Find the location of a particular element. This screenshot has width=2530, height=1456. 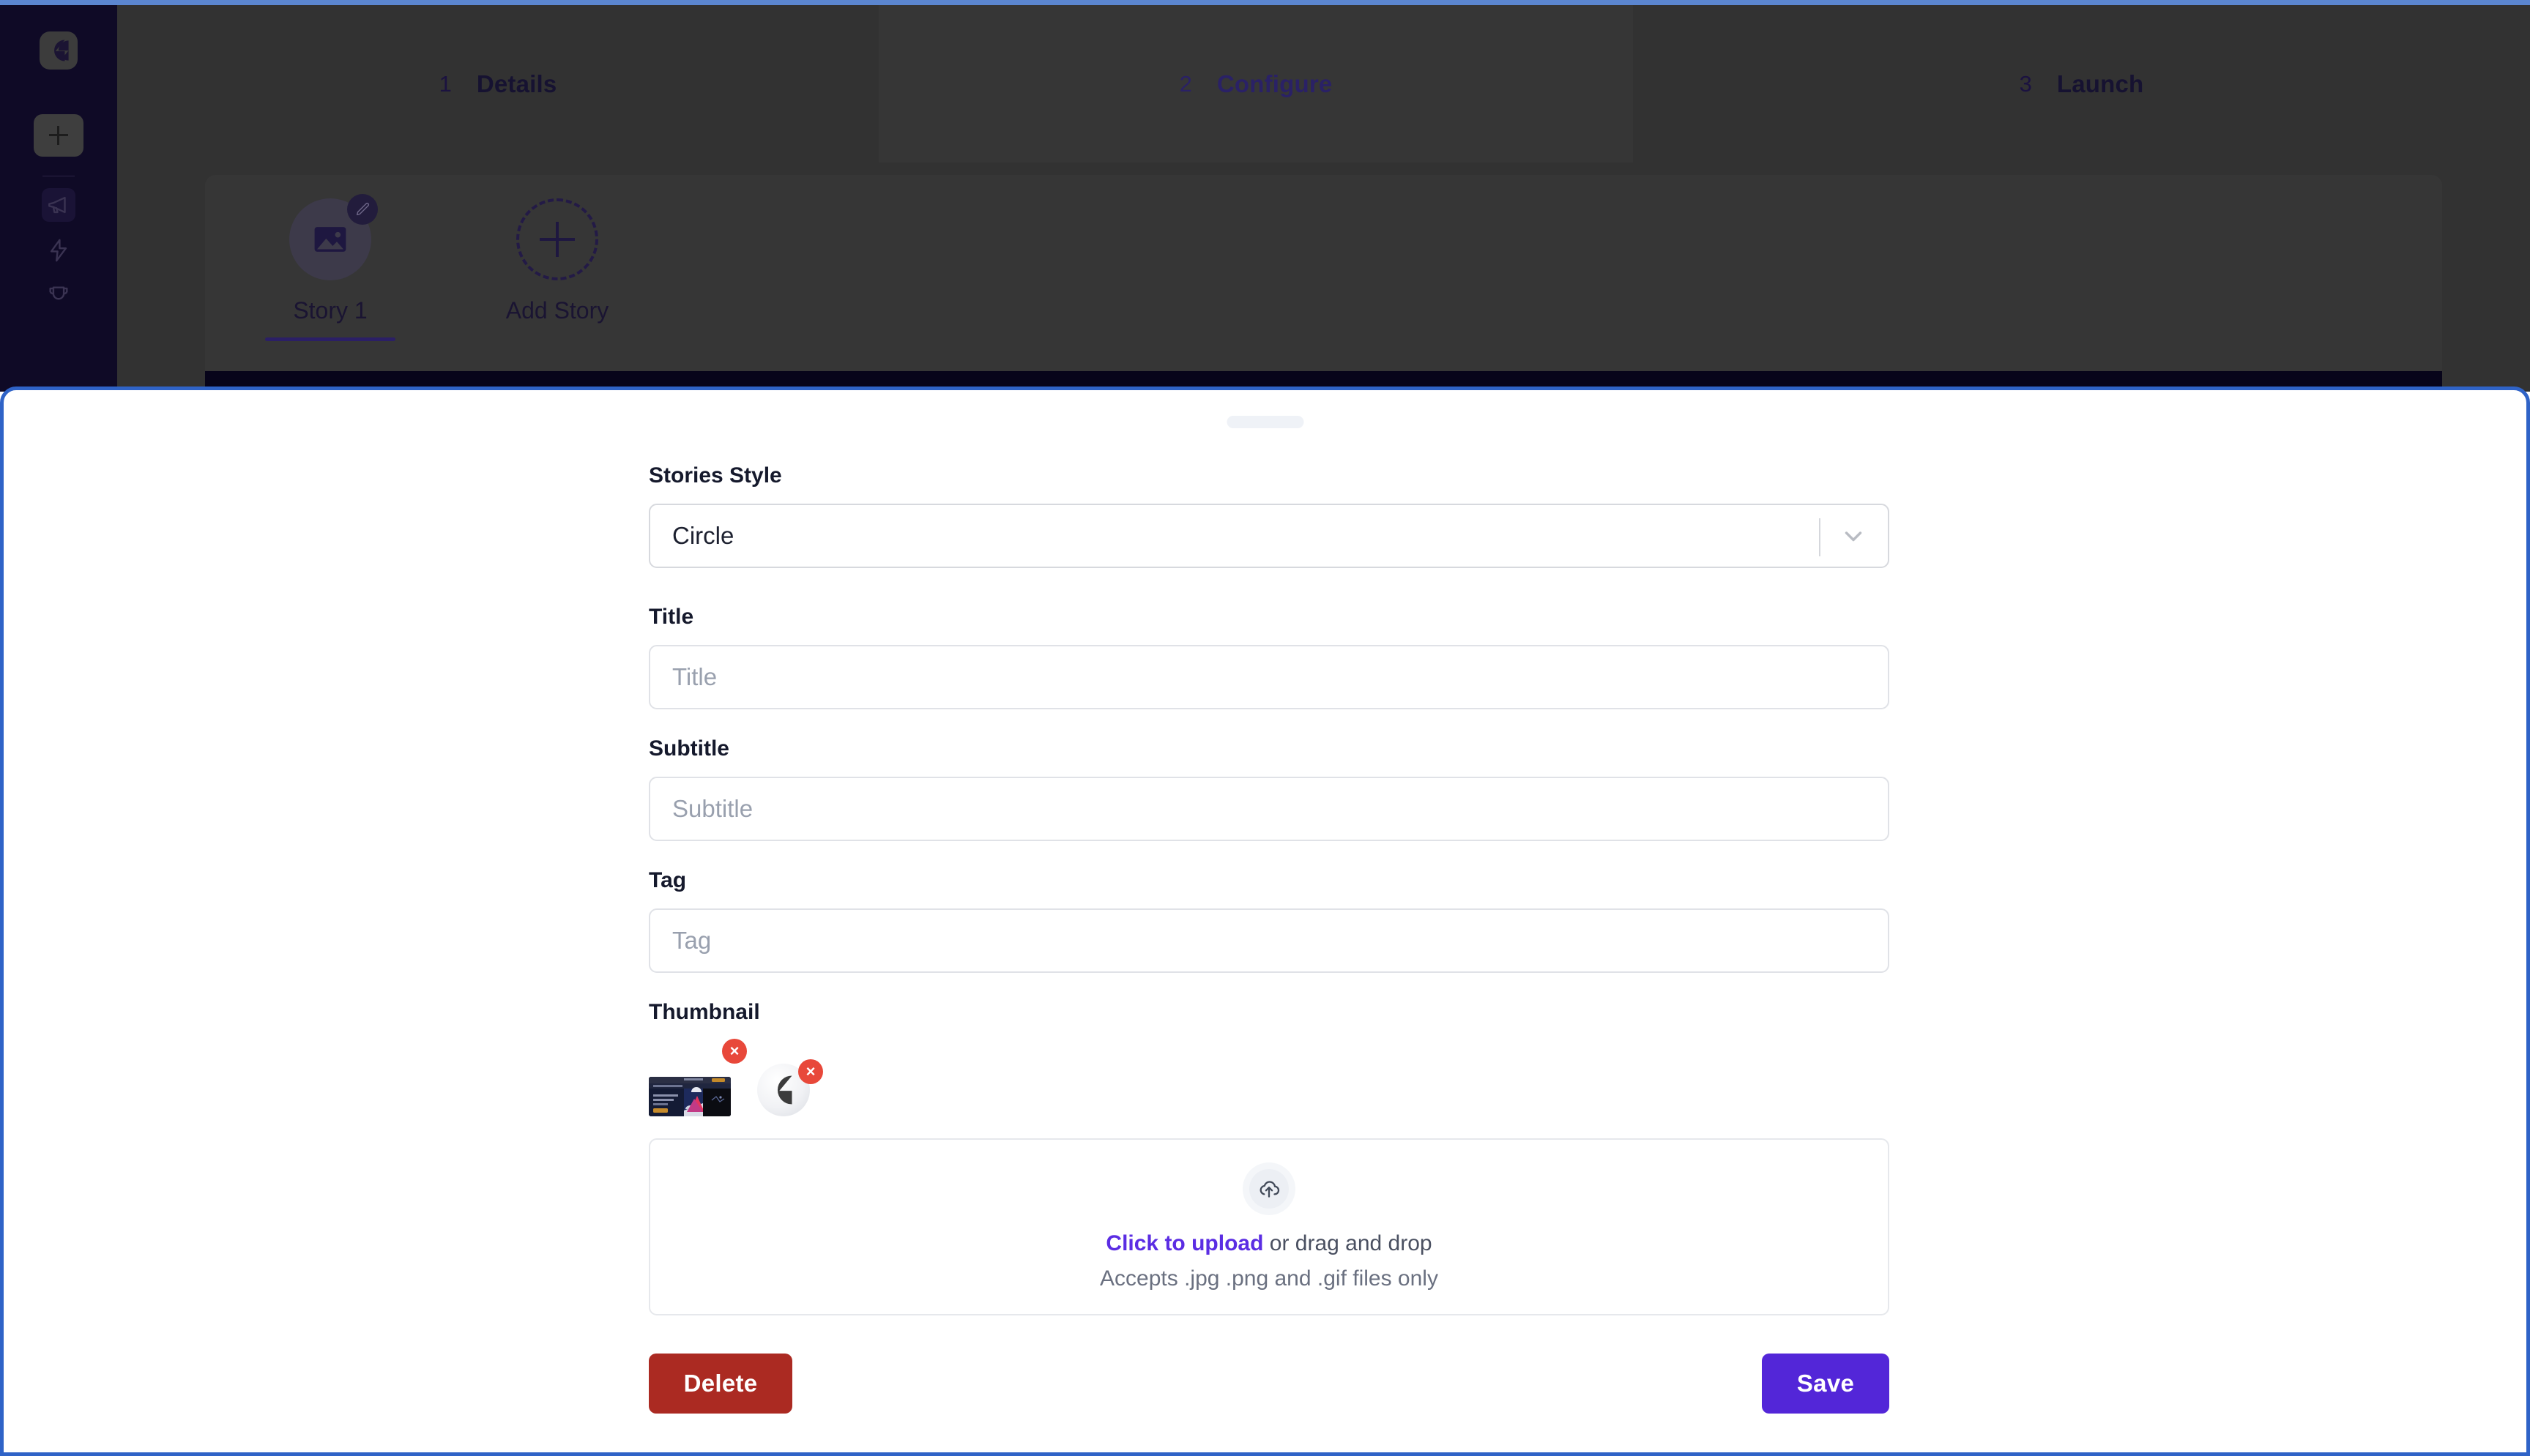

field-stories-style: Stories Style Circle is located at coordinates (1269, 515).